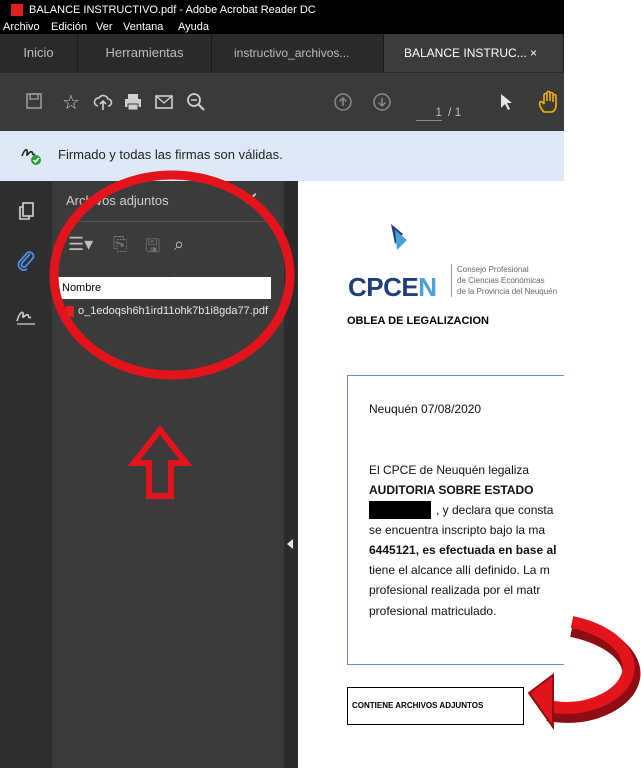  I want to click on panel-splitter, so click(291, 474).